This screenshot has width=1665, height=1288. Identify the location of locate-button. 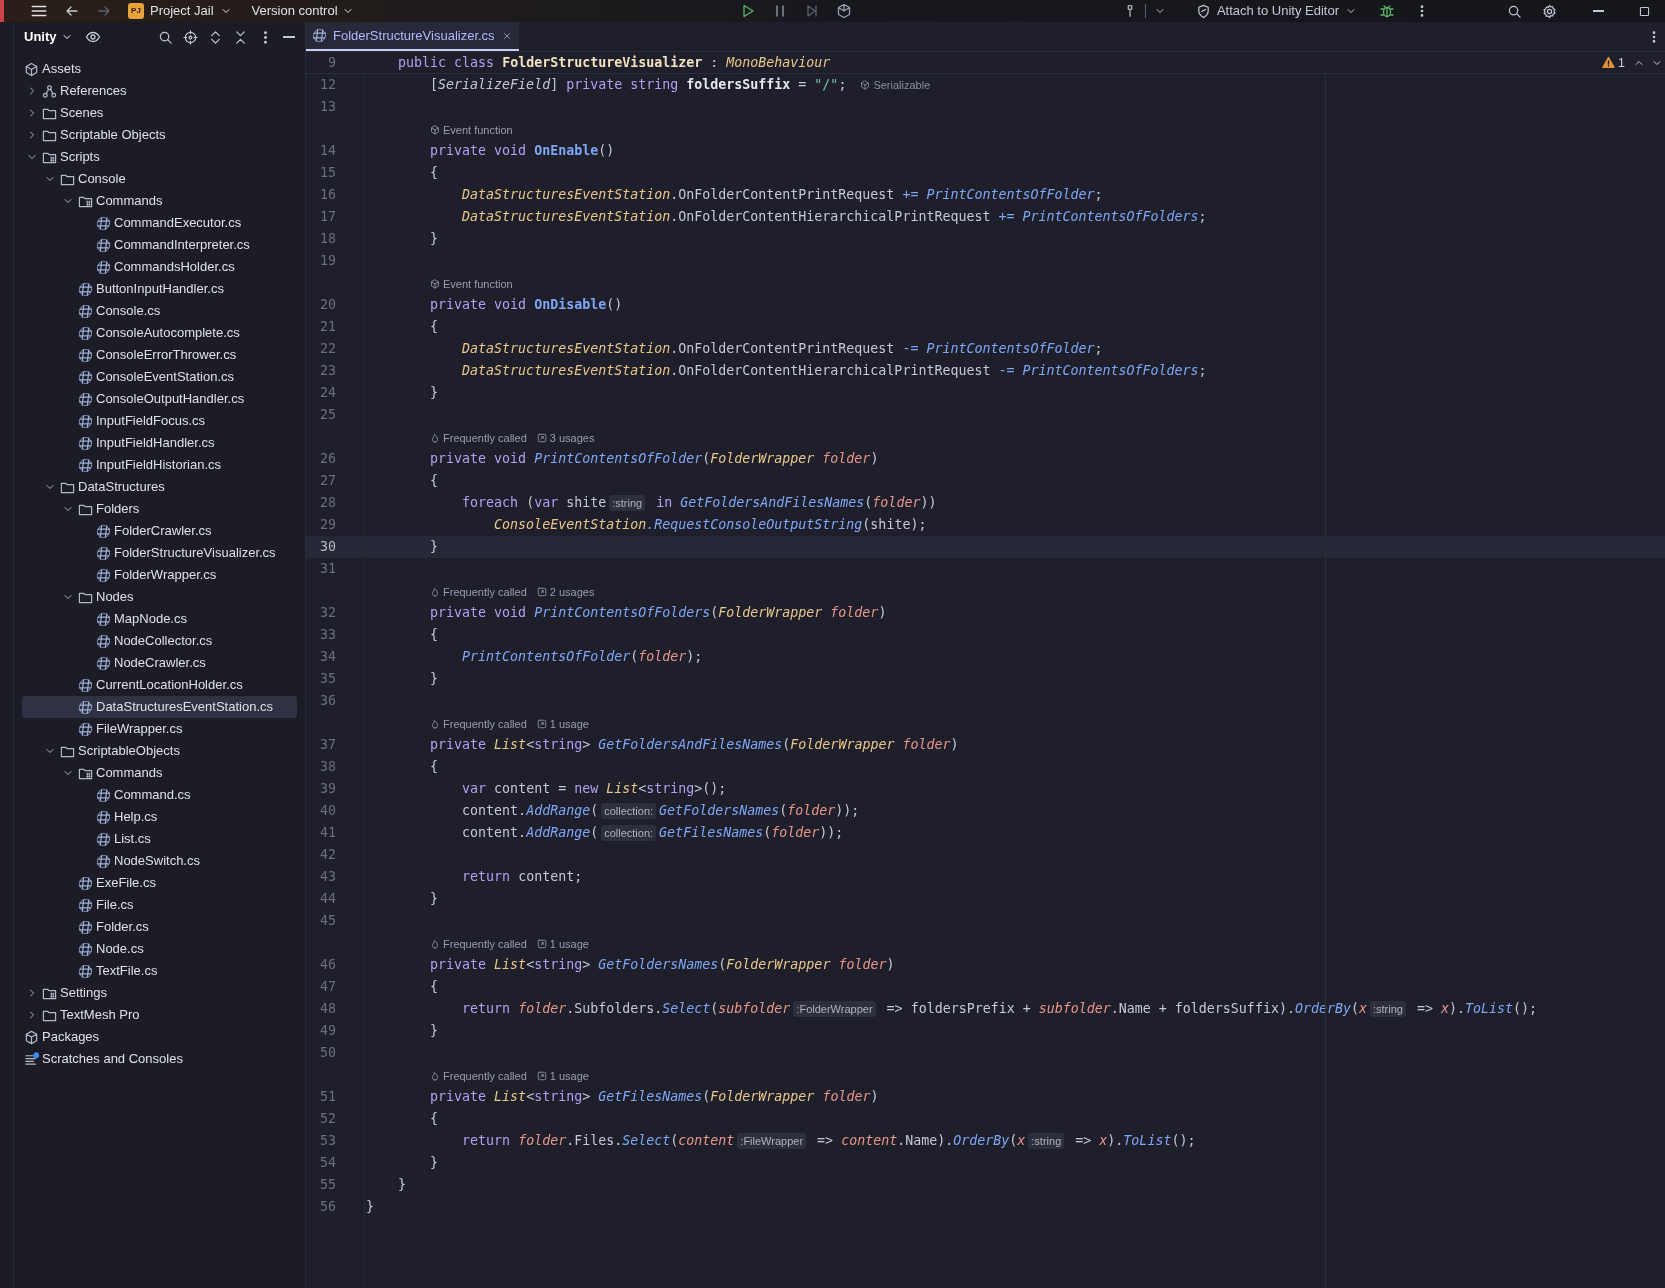
(190, 37).